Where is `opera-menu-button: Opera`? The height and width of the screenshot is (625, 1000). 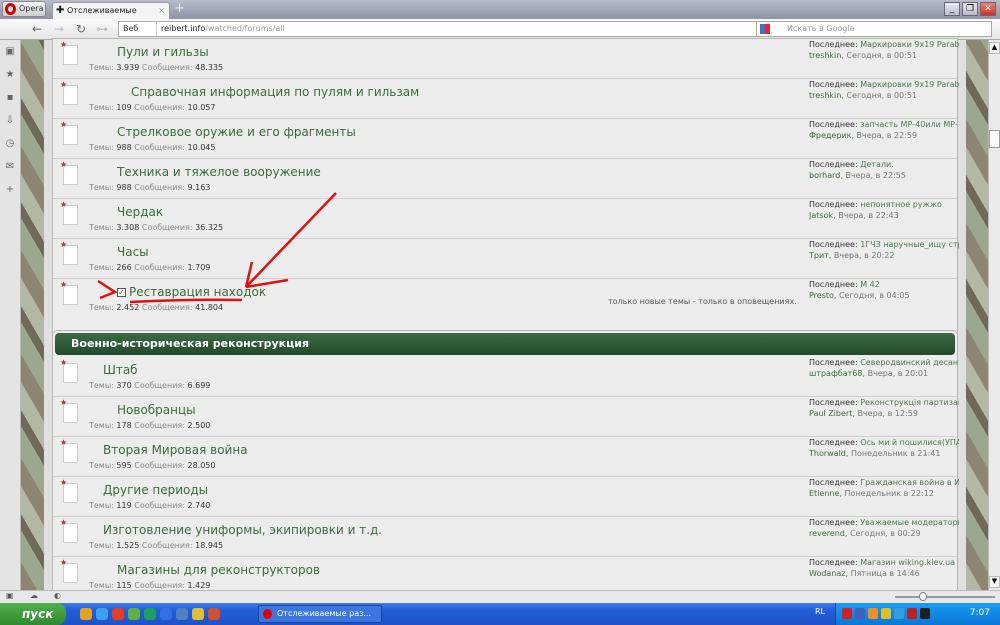 opera-menu-button: Opera is located at coordinates (24, 9).